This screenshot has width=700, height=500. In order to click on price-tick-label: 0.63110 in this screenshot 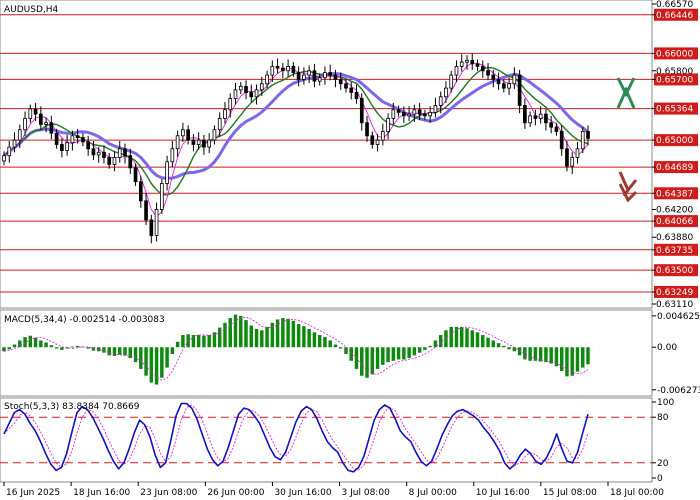, I will do `click(674, 305)`.